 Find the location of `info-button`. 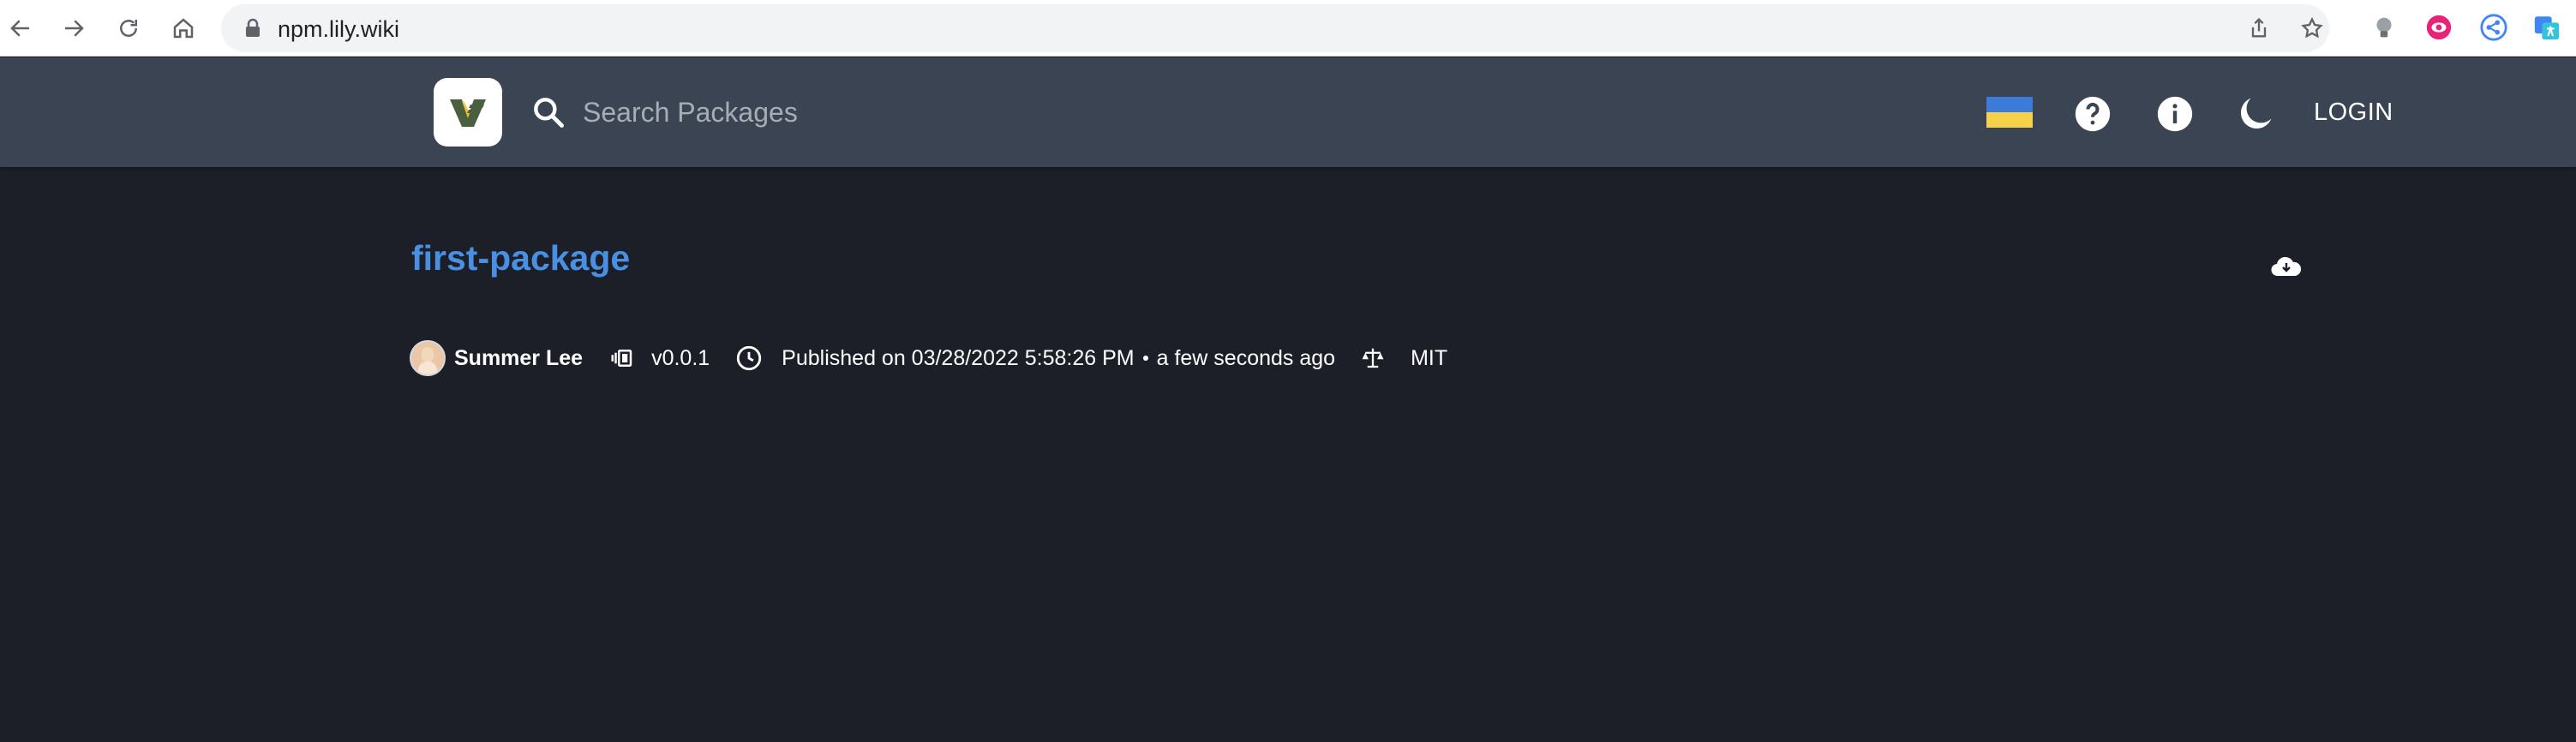

info-button is located at coordinates (2175, 114).